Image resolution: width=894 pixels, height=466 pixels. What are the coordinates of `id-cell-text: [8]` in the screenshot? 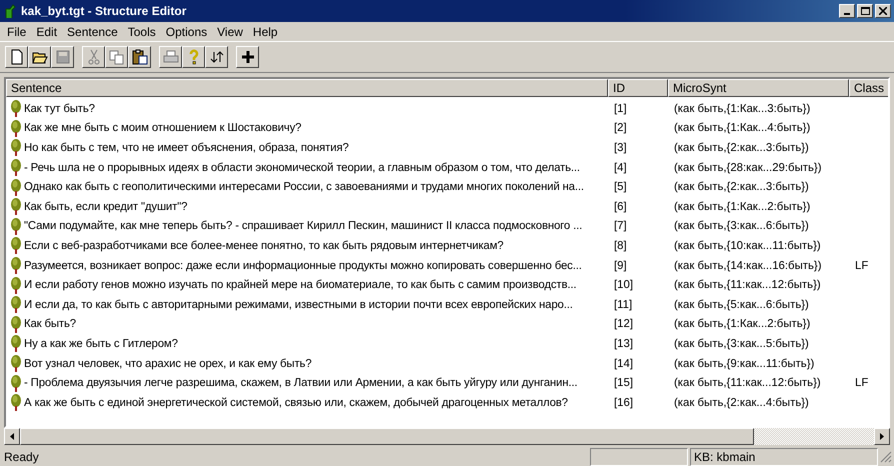 It's located at (620, 246).